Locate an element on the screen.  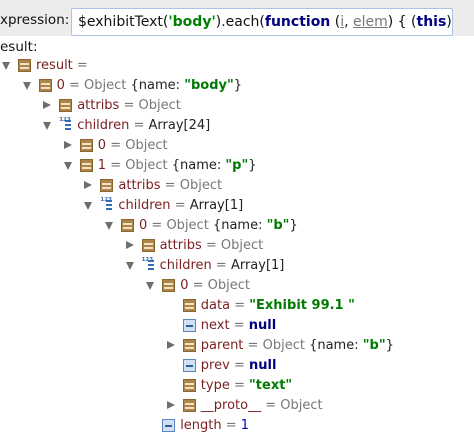
property-name: next is located at coordinates (215, 325).